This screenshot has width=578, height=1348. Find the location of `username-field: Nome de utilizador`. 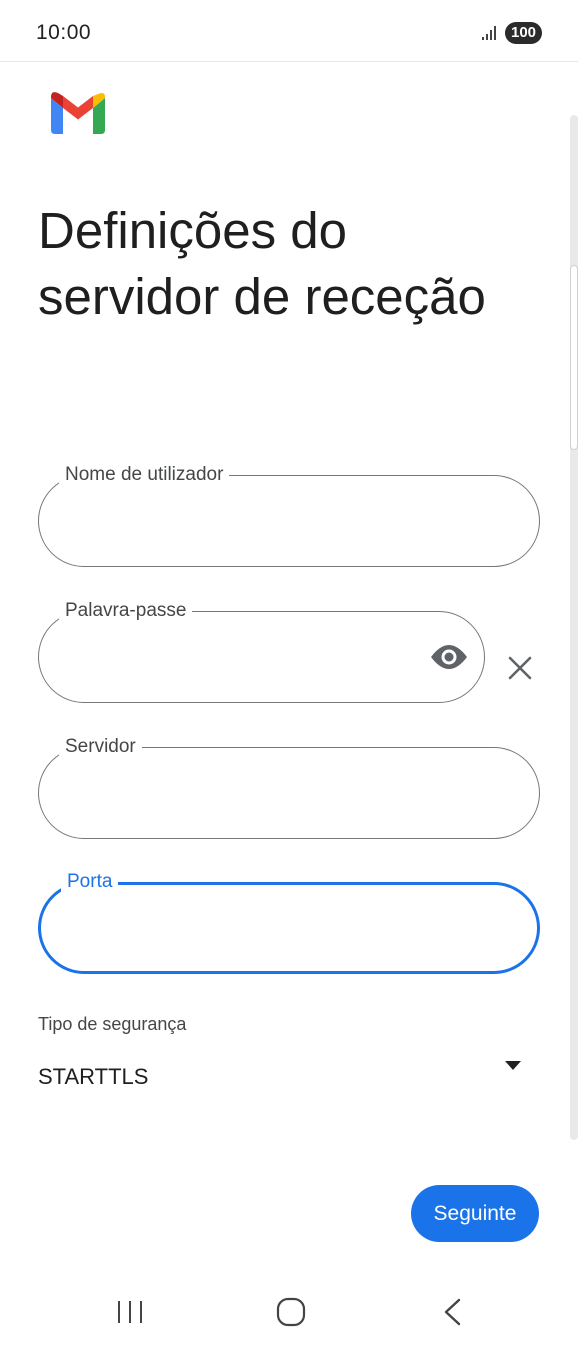

username-field: Nome de utilizador is located at coordinates (289, 515).